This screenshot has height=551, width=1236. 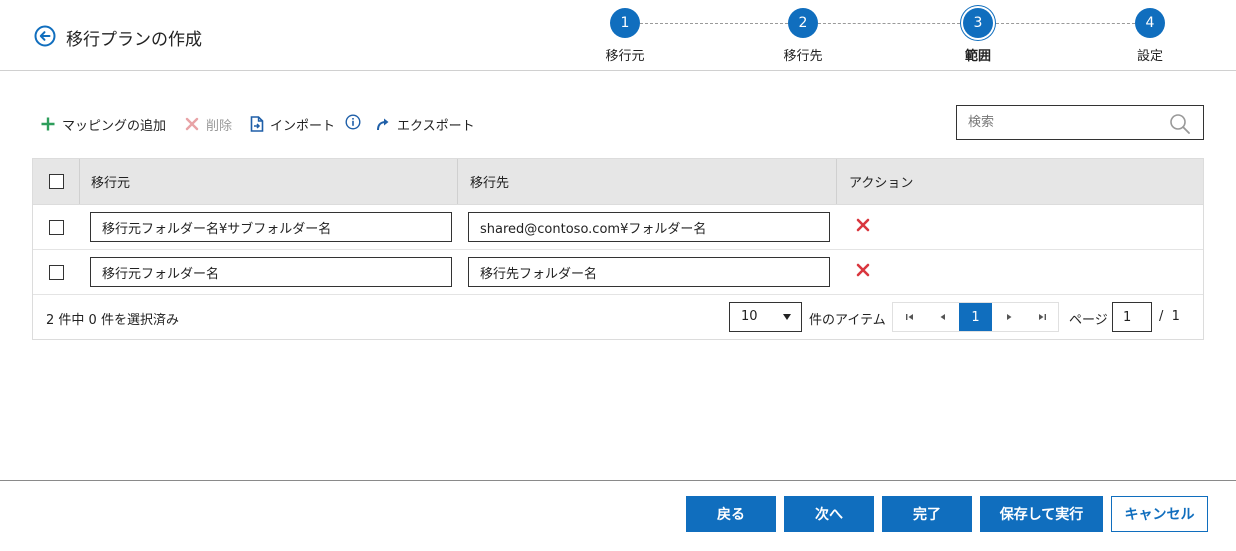 I want to click on prev-page-button, so click(x=942, y=317).